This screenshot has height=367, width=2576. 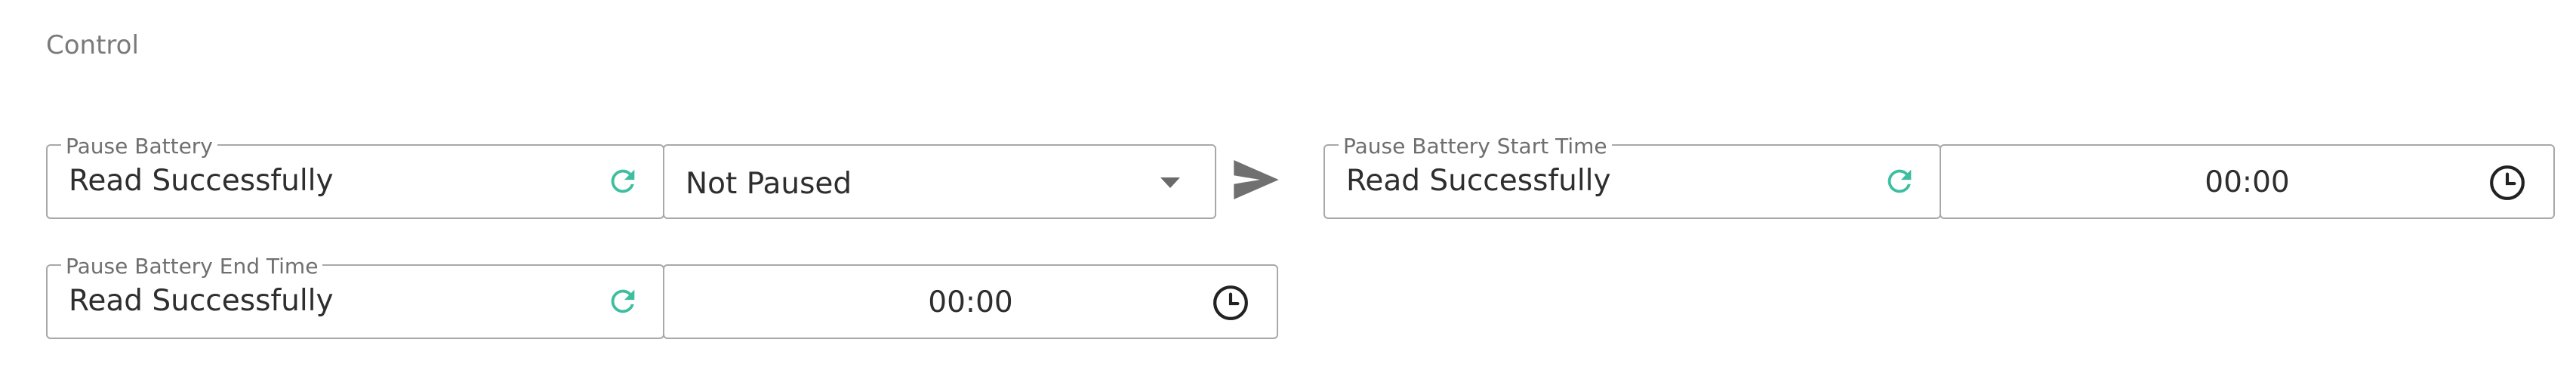 What do you see at coordinates (355, 176) in the screenshot?
I see `pause-battery-status-field: Pause Battery Read Successfully` at bounding box center [355, 176].